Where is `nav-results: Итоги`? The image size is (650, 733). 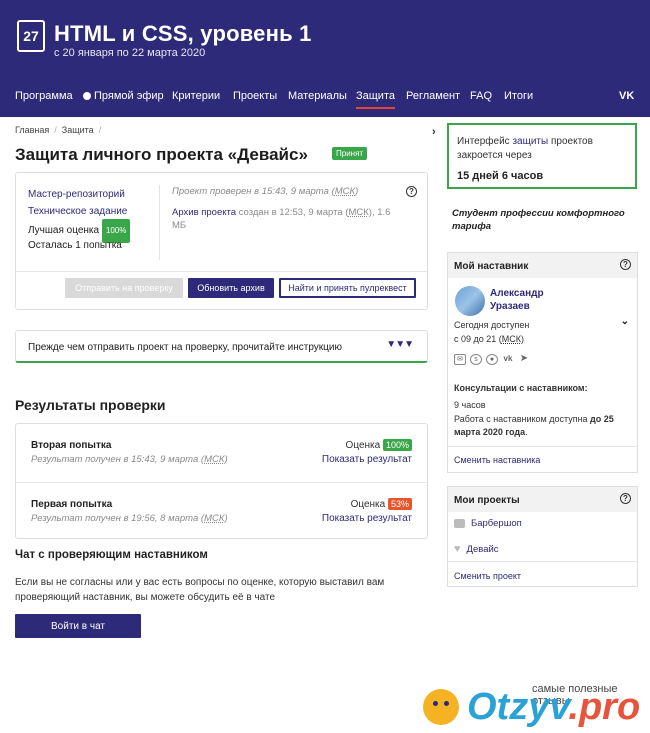
nav-results: Итоги is located at coordinates (518, 96).